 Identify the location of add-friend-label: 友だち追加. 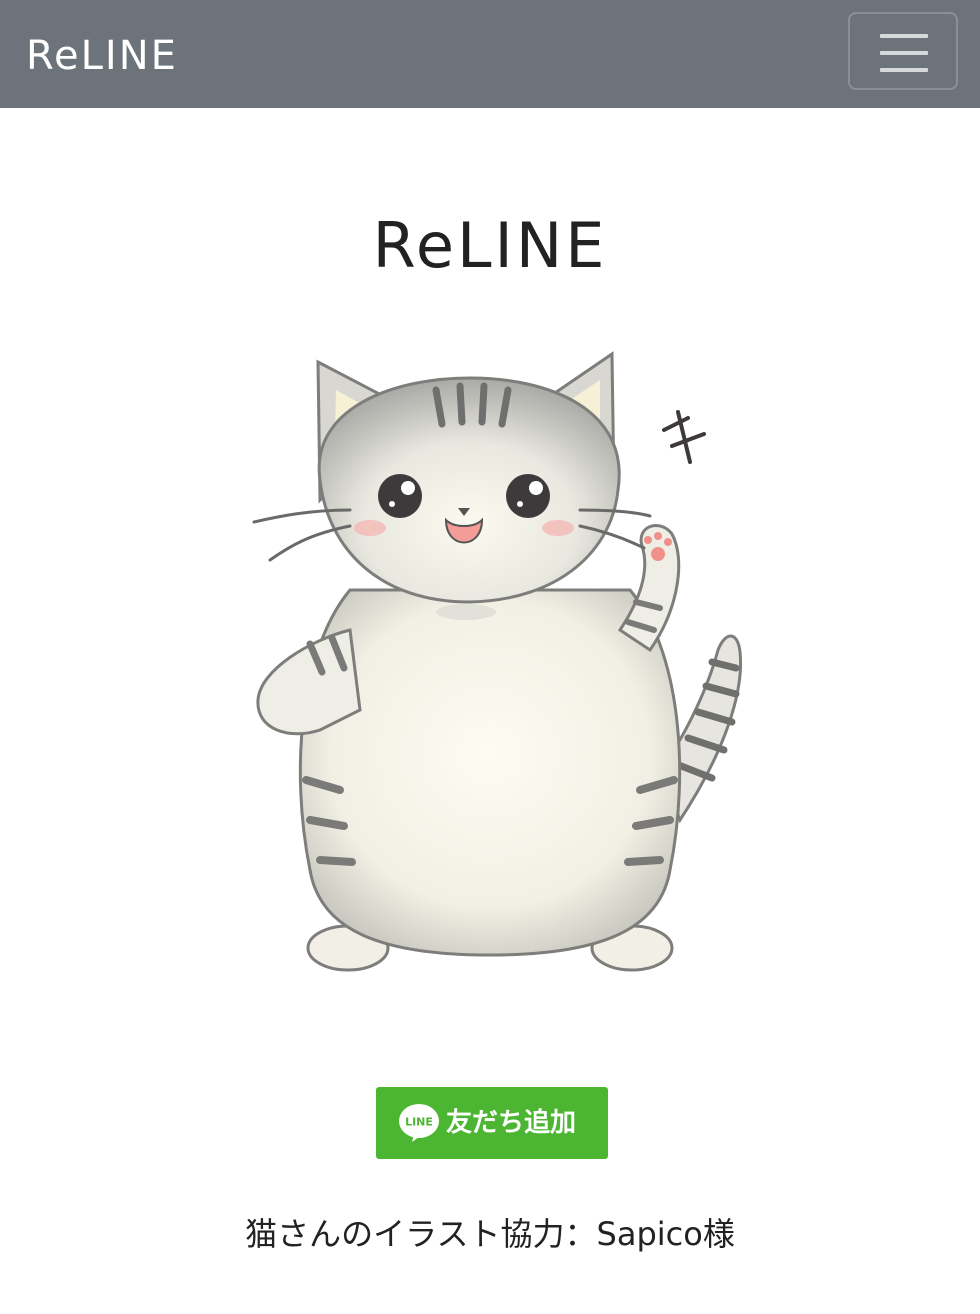
(511, 1123).